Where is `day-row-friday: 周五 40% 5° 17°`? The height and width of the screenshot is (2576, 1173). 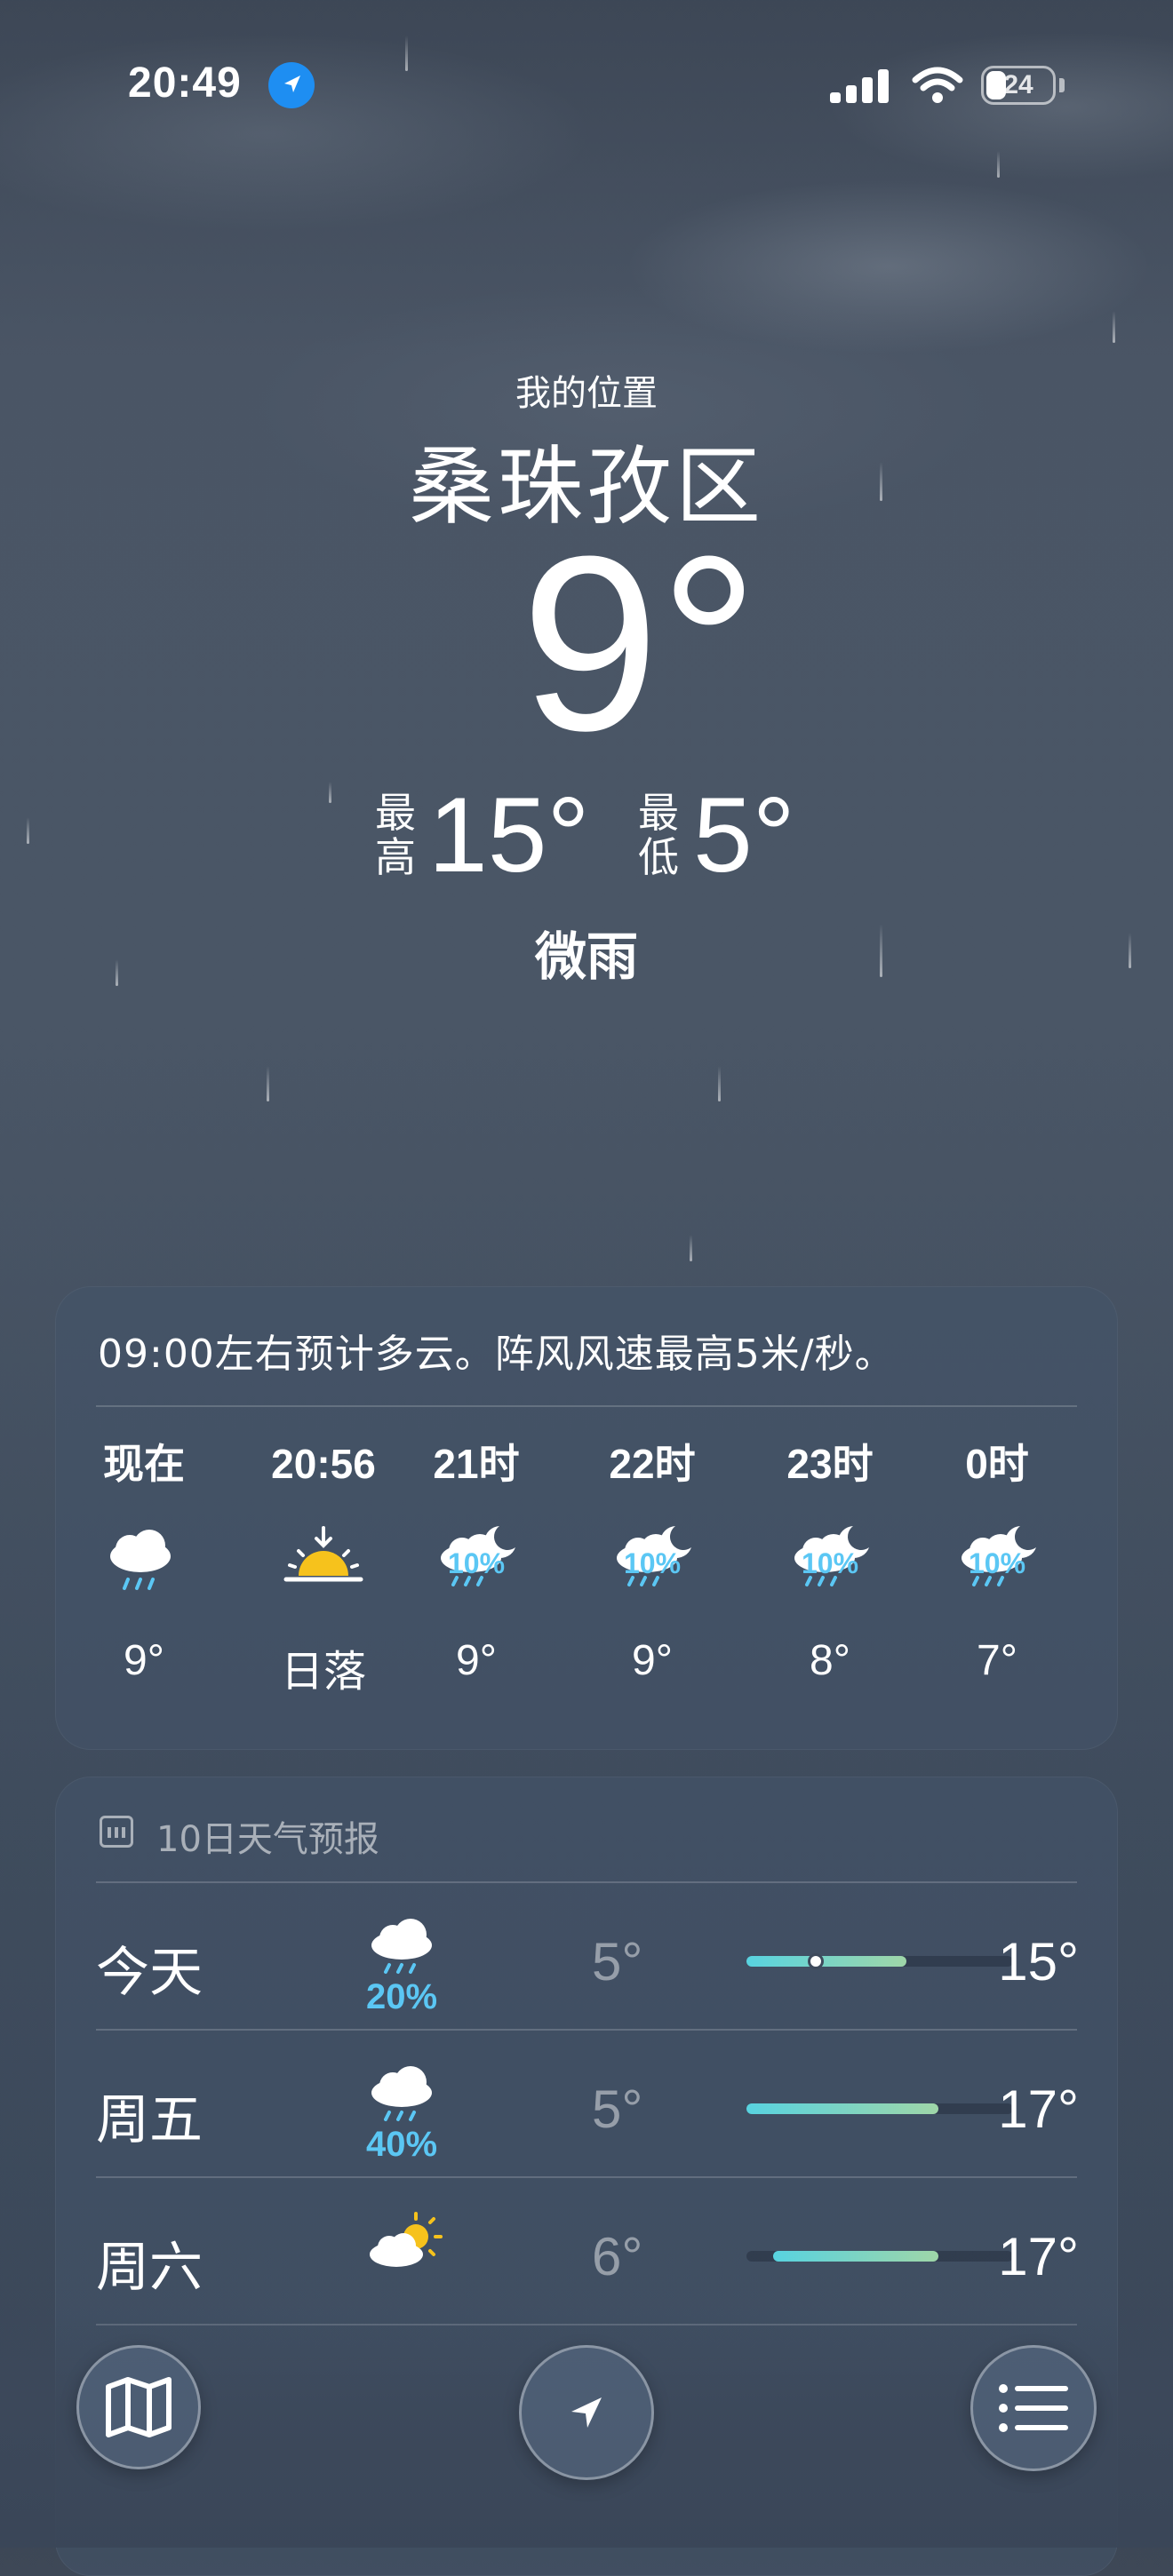 day-row-friday: 周五 40% 5° 17° is located at coordinates (587, 2105).